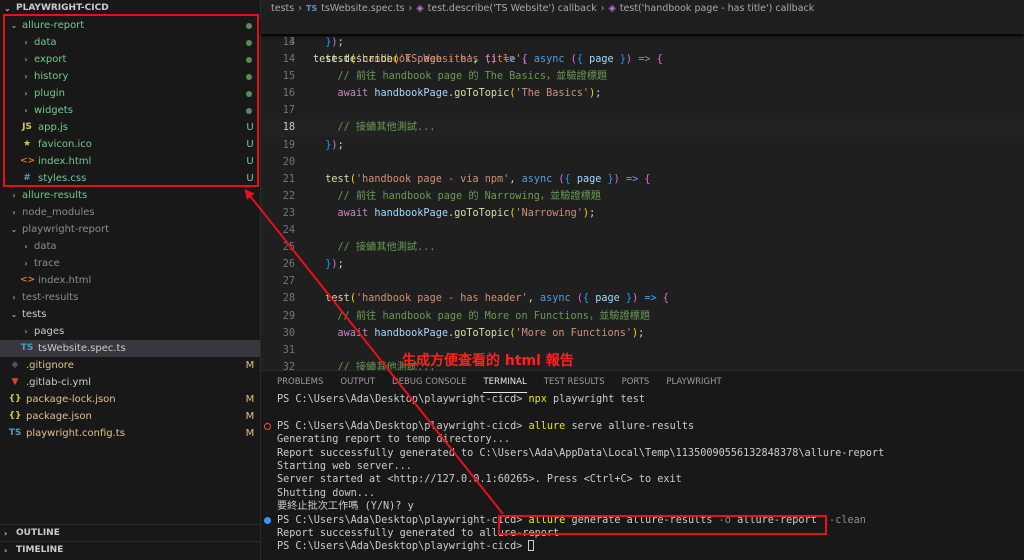  What do you see at coordinates (130, 195) in the screenshot?
I see `tree-folder-allure-results: › allure-results` at bounding box center [130, 195].